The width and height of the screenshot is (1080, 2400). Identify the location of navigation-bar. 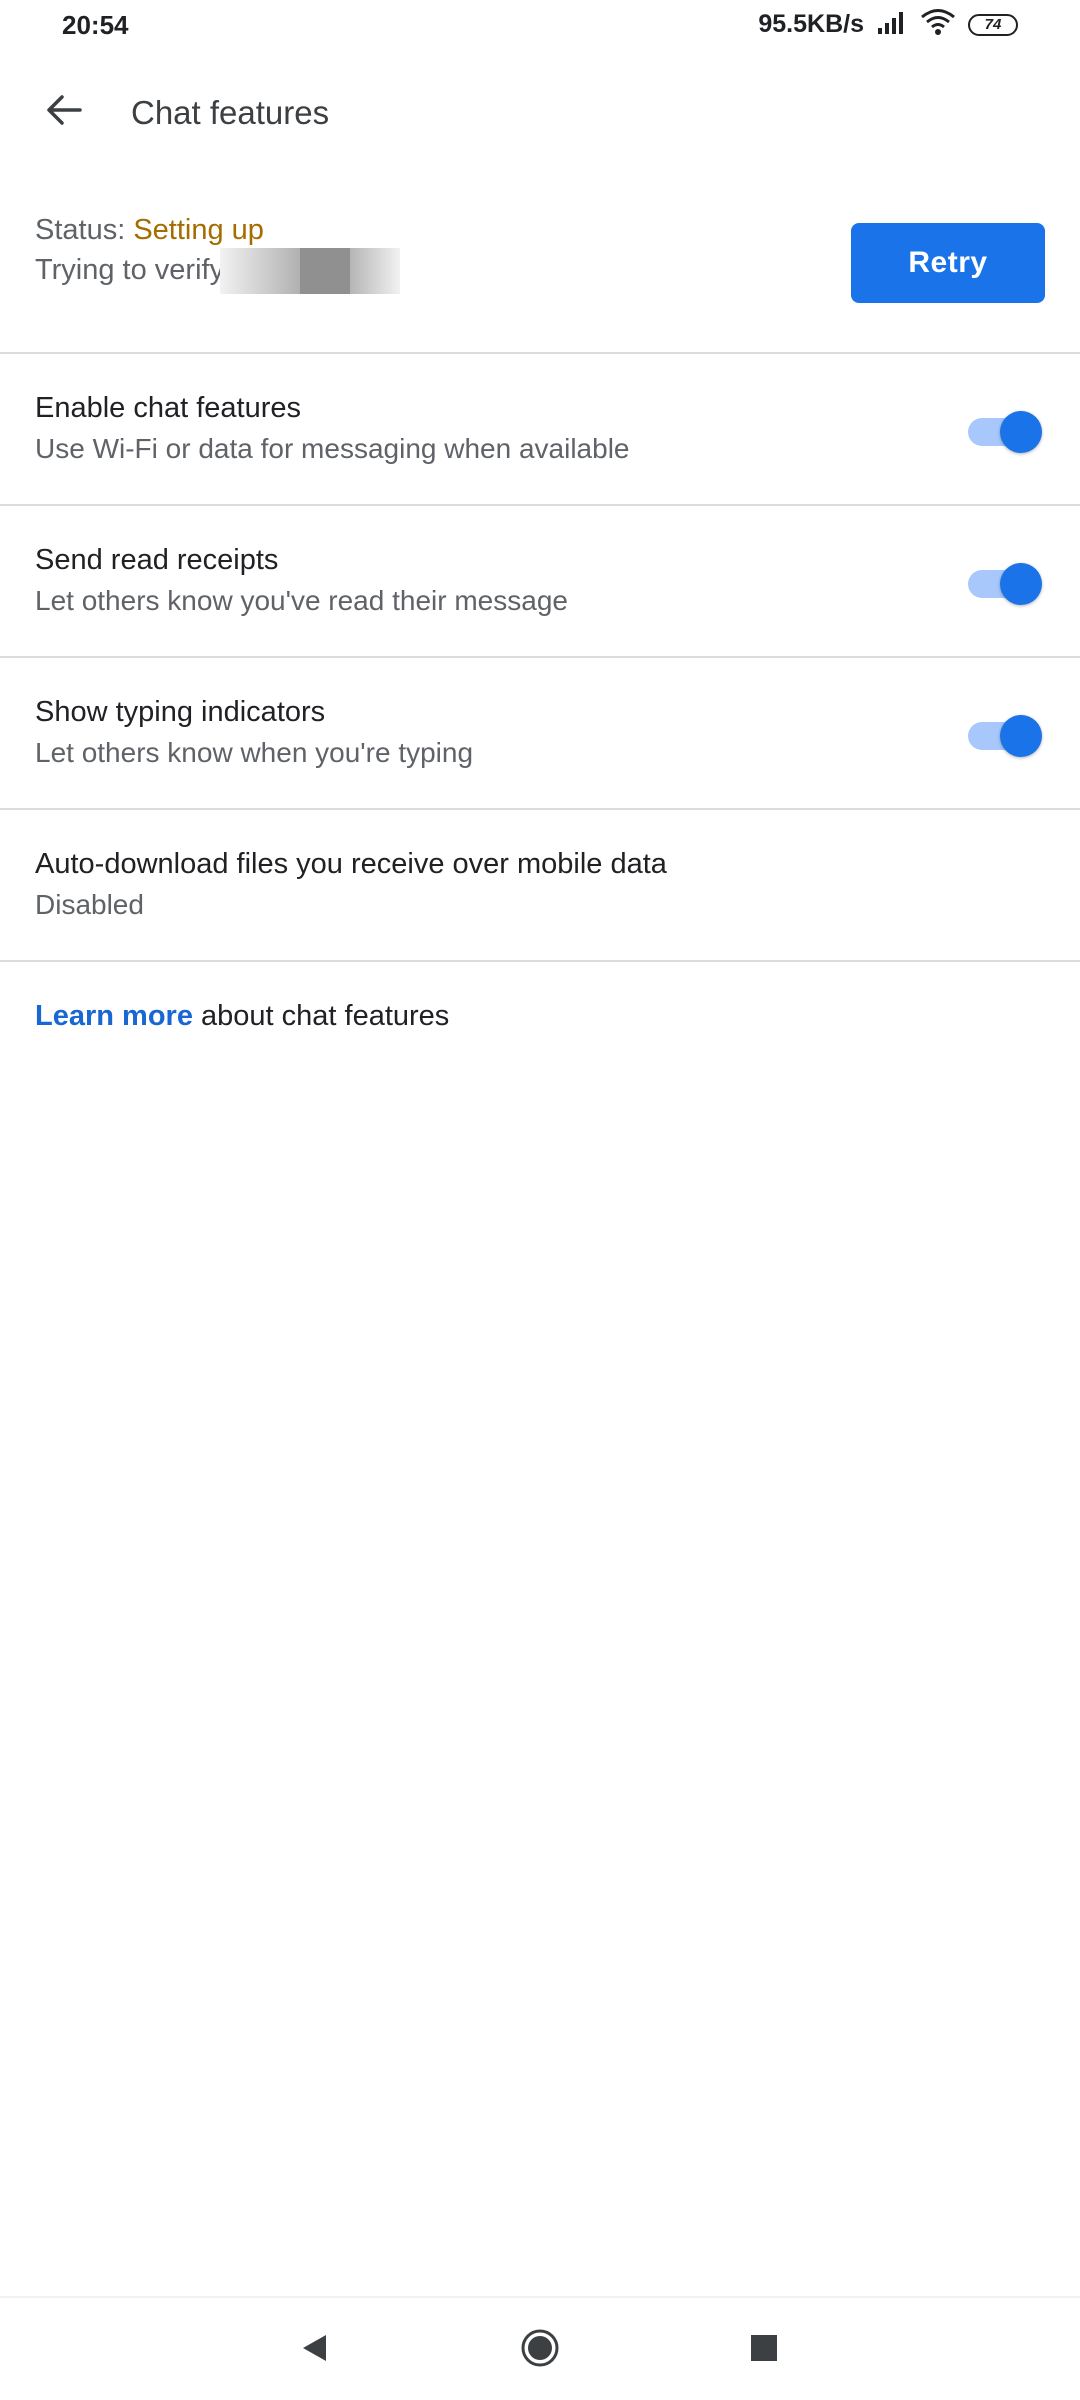
(540, 2348).